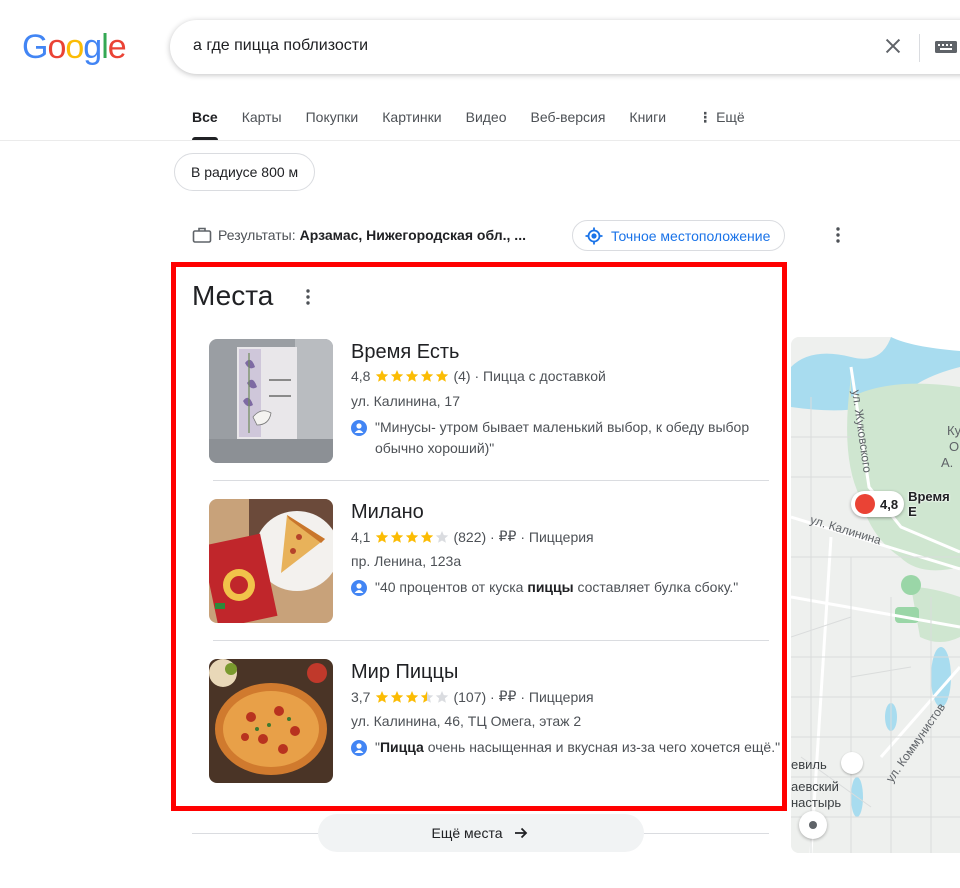  I want to click on radius-filter-chip: В радиусе 800 м, so click(245, 172).